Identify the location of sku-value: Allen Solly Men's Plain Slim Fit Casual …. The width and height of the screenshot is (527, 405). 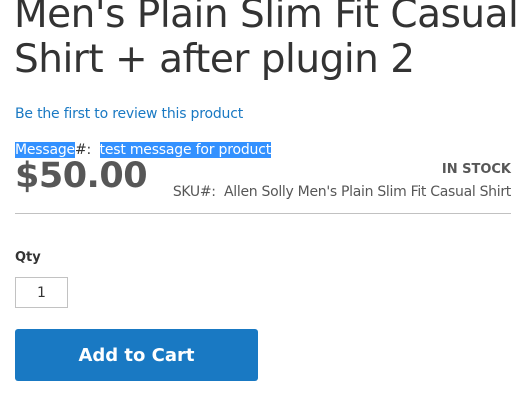
(367, 192).